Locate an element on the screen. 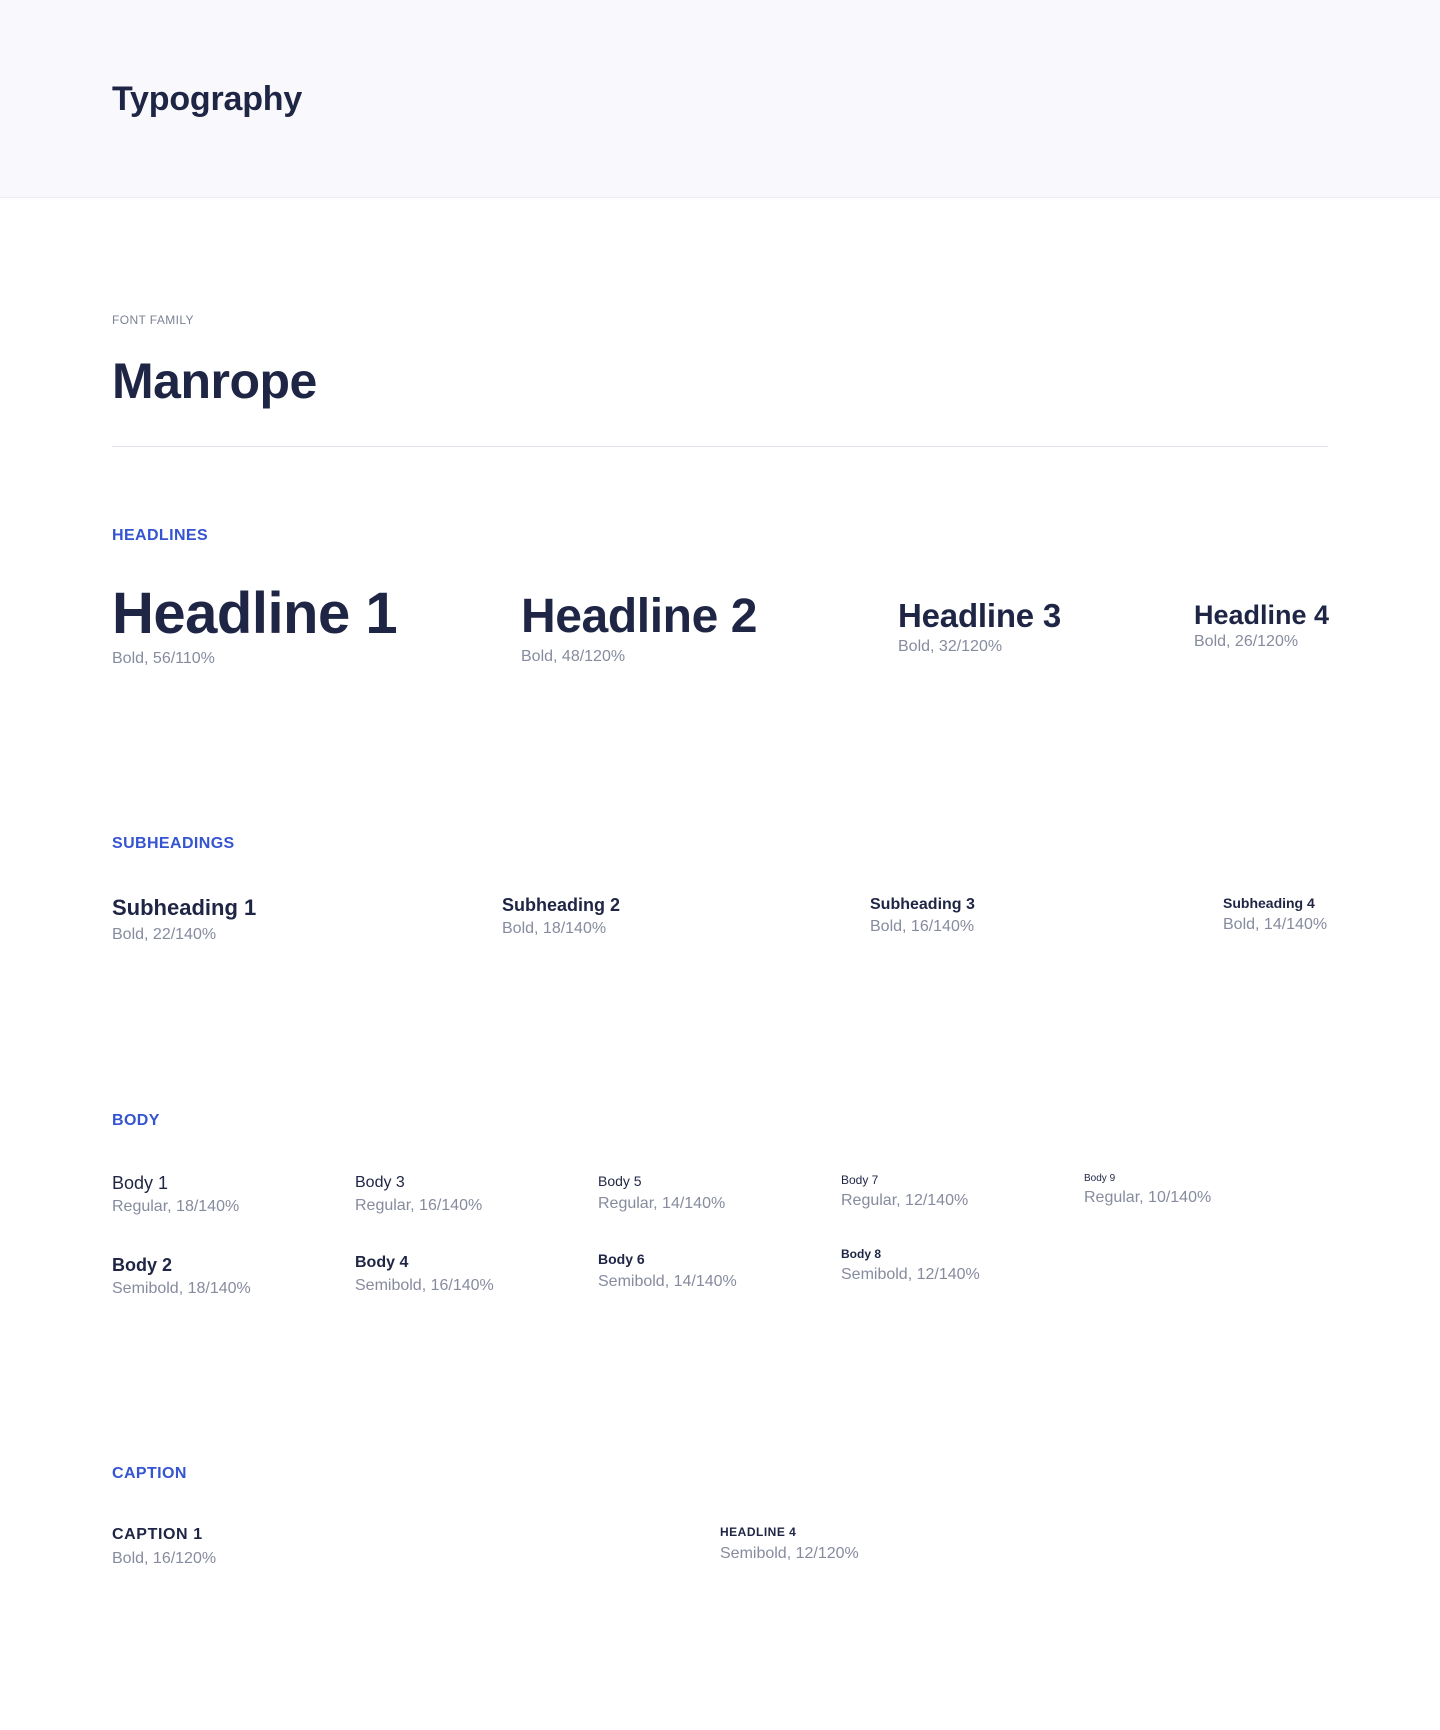 The width and height of the screenshot is (1440, 1730). body-9-sample: Body 9 Regular, 10/140% is located at coordinates (1147, 1189).